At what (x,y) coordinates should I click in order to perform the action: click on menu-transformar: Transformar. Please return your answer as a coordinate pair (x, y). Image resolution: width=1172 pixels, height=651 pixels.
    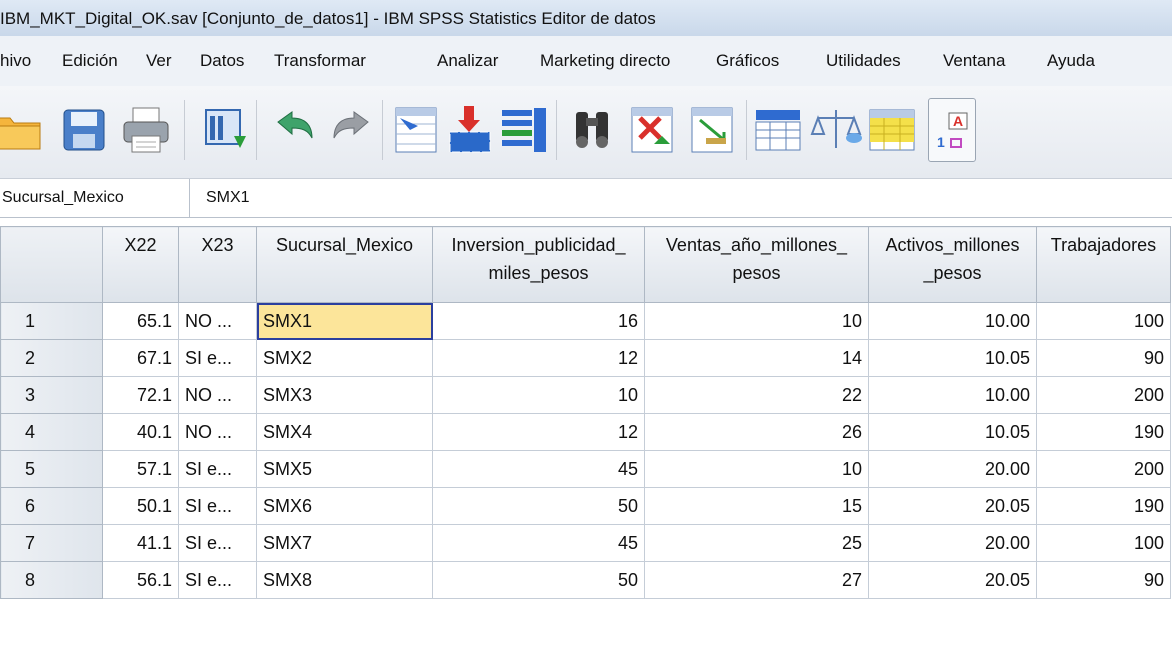
    Looking at the image, I should click on (320, 61).